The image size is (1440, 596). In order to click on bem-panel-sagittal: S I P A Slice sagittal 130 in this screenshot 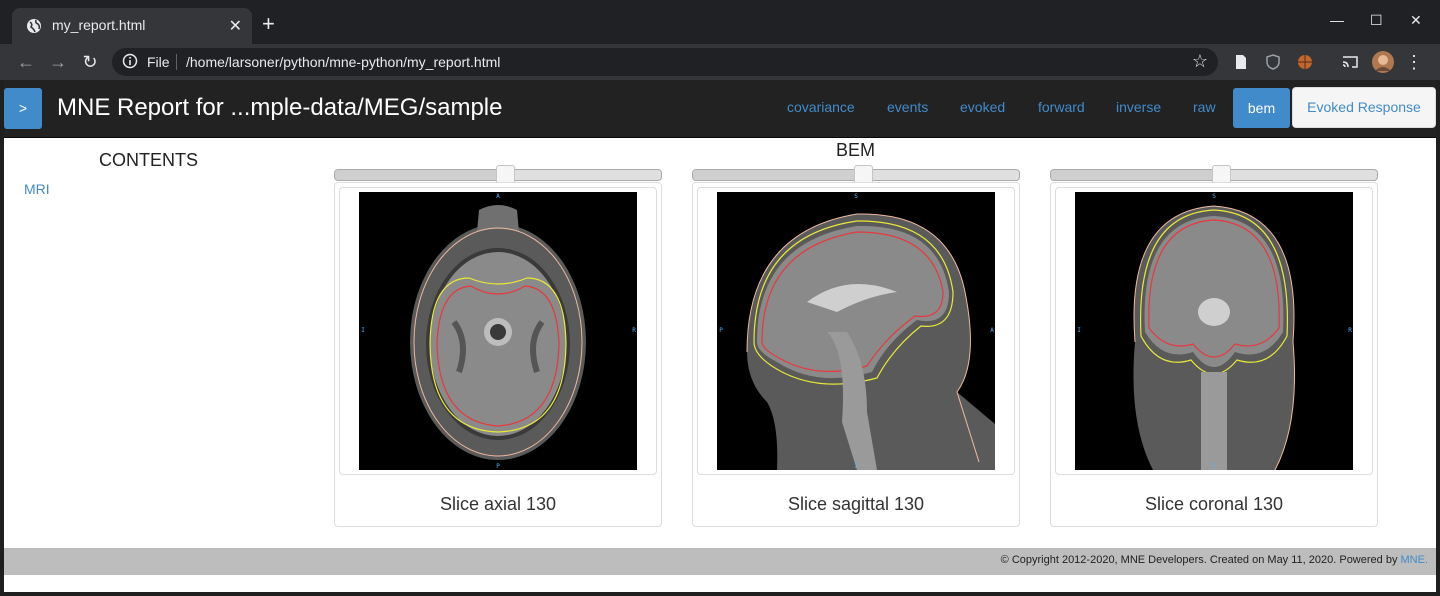, I will do `click(856, 354)`.